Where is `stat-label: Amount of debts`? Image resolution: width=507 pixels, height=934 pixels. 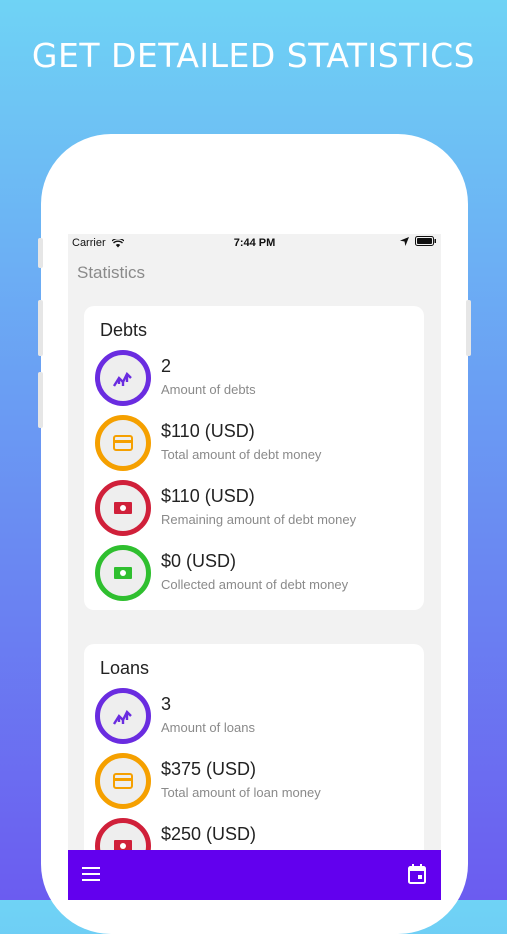
stat-label: Amount of debts is located at coordinates (208, 389).